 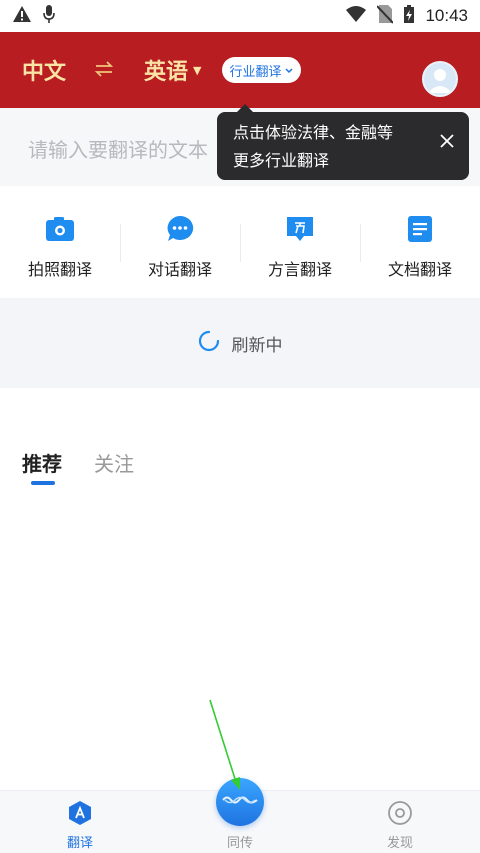 I want to click on sound-wave-icon, so click(x=240, y=802).